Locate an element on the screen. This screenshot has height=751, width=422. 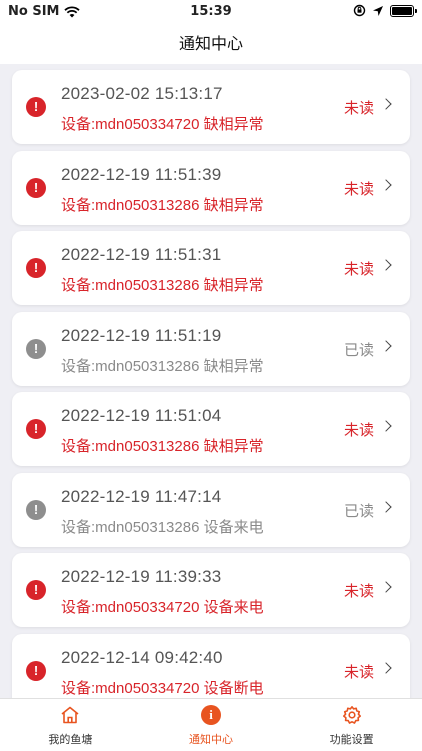
notification-description: 设备:mdn050334720 设备断电 is located at coordinates (162, 688).